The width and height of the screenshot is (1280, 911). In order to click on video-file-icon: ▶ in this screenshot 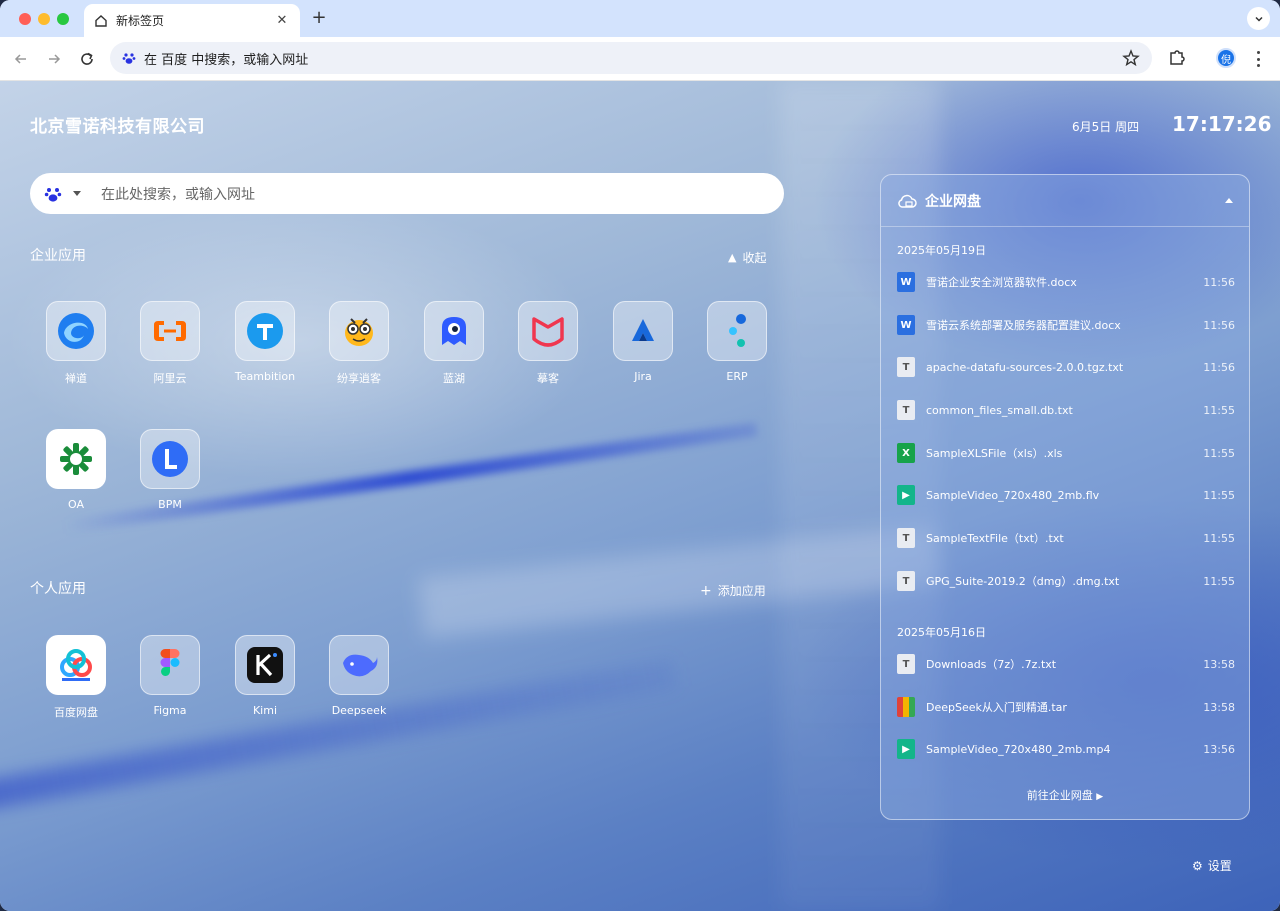, I will do `click(906, 495)`.